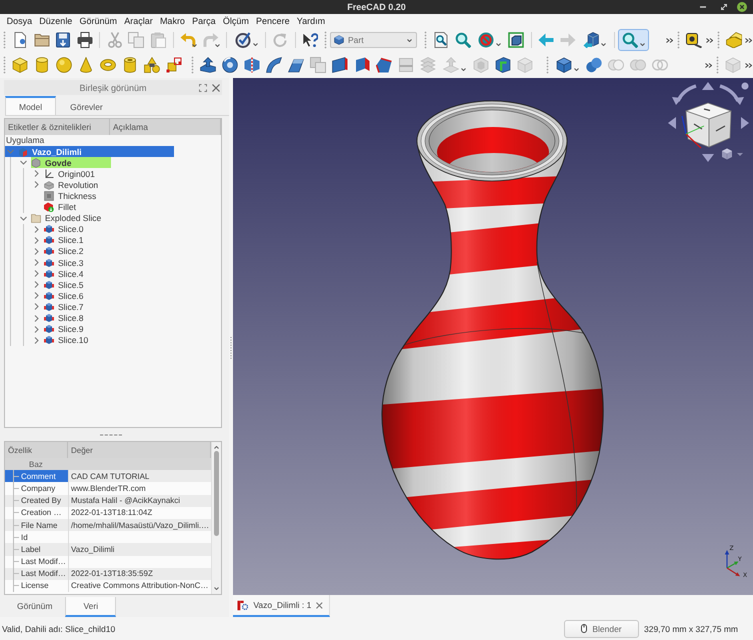 The height and width of the screenshot is (640, 753). I want to click on tree-item: Slice.9, so click(59, 329).